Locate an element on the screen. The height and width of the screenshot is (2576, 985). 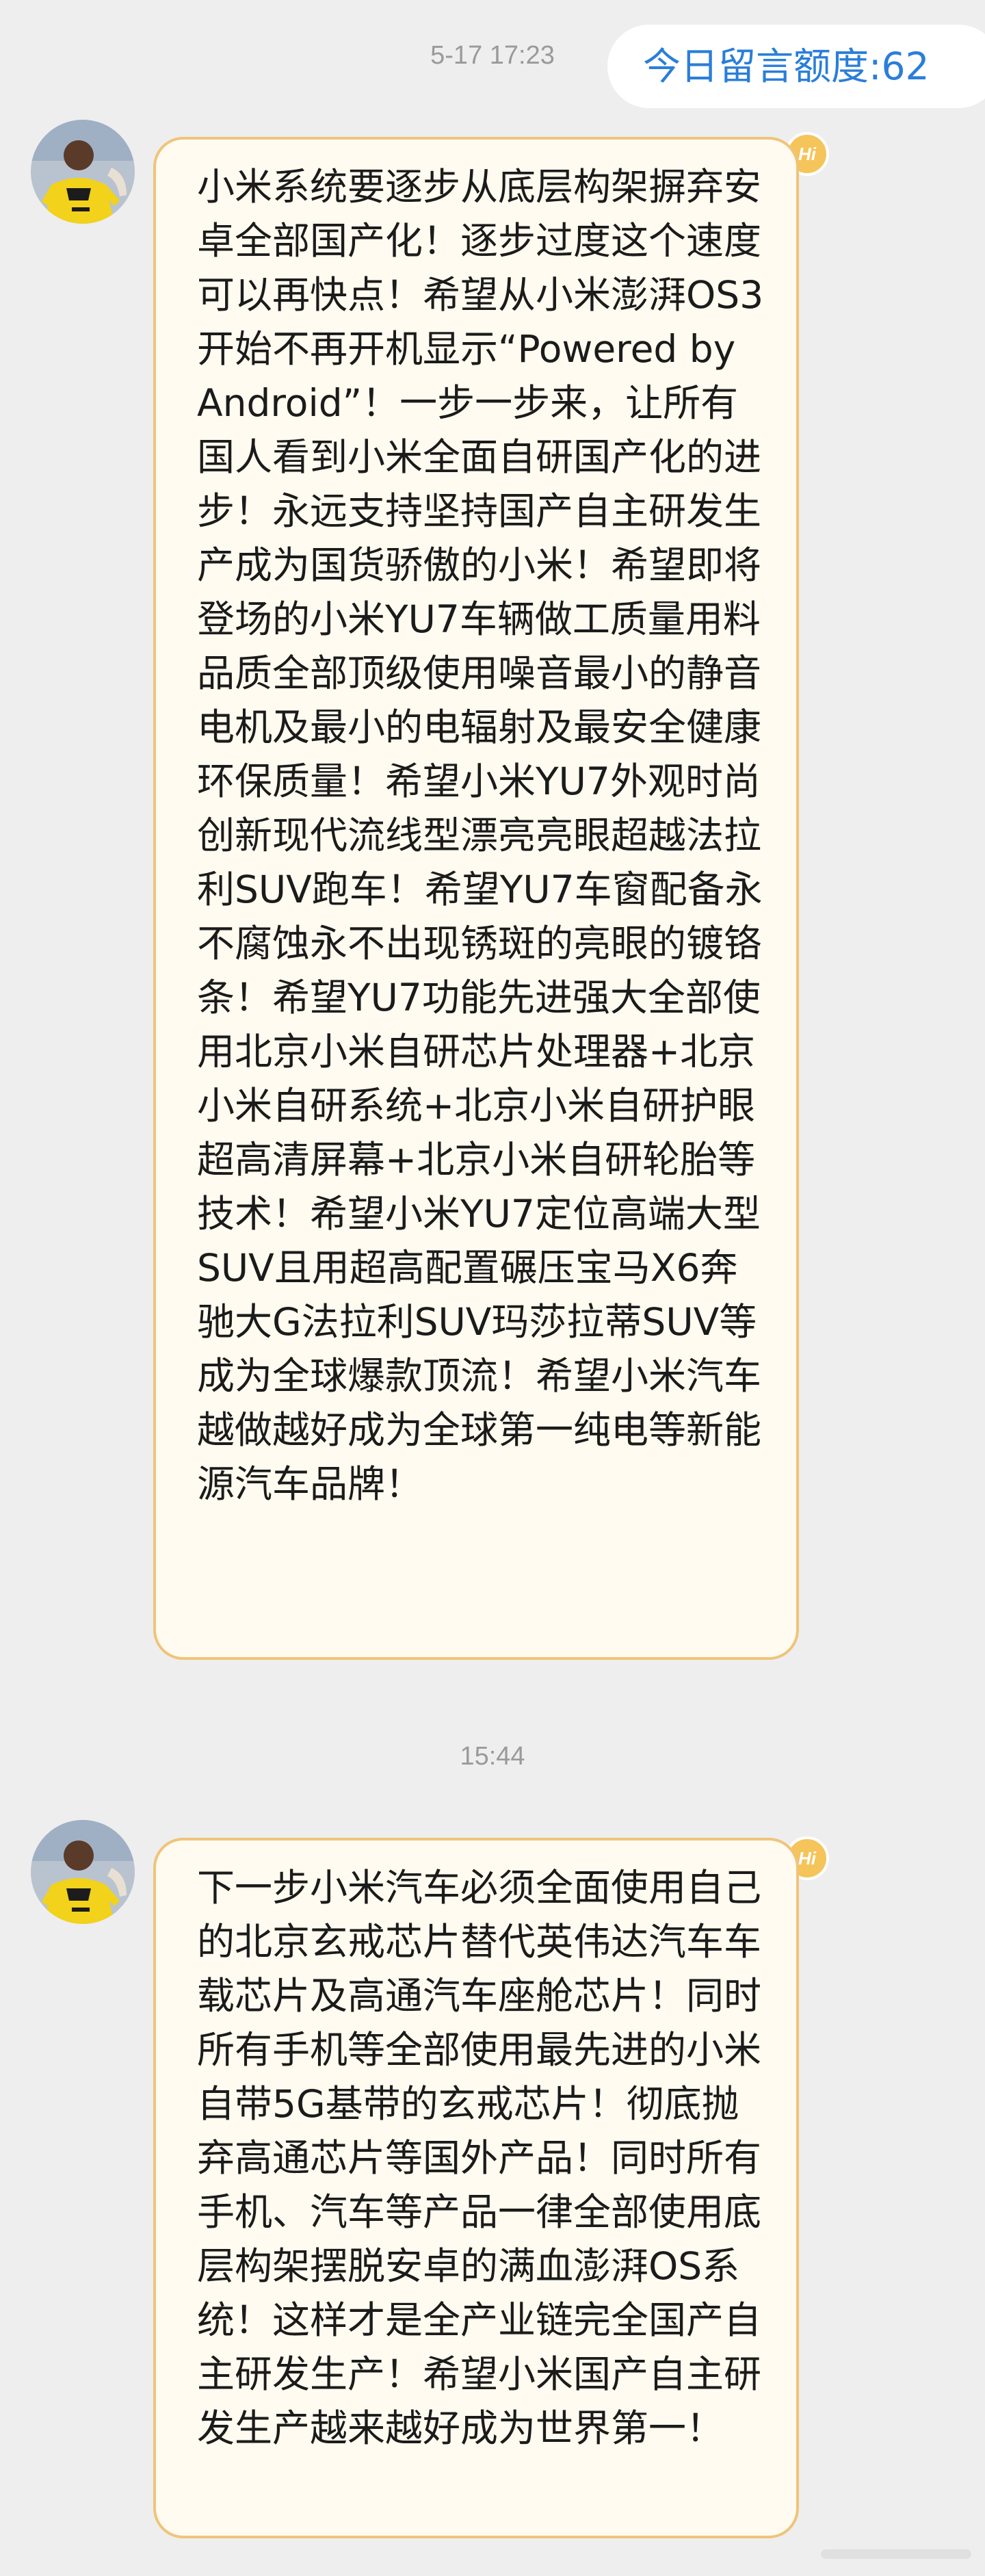
timestamp: 15:44 is located at coordinates (492, 1756).